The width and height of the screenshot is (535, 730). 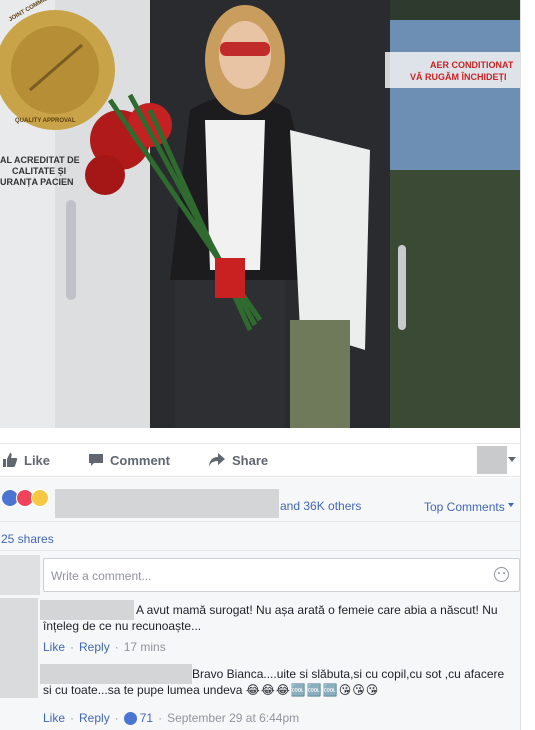 I want to click on post-action-bar: Like Comment Share, so click(x=260, y=460).